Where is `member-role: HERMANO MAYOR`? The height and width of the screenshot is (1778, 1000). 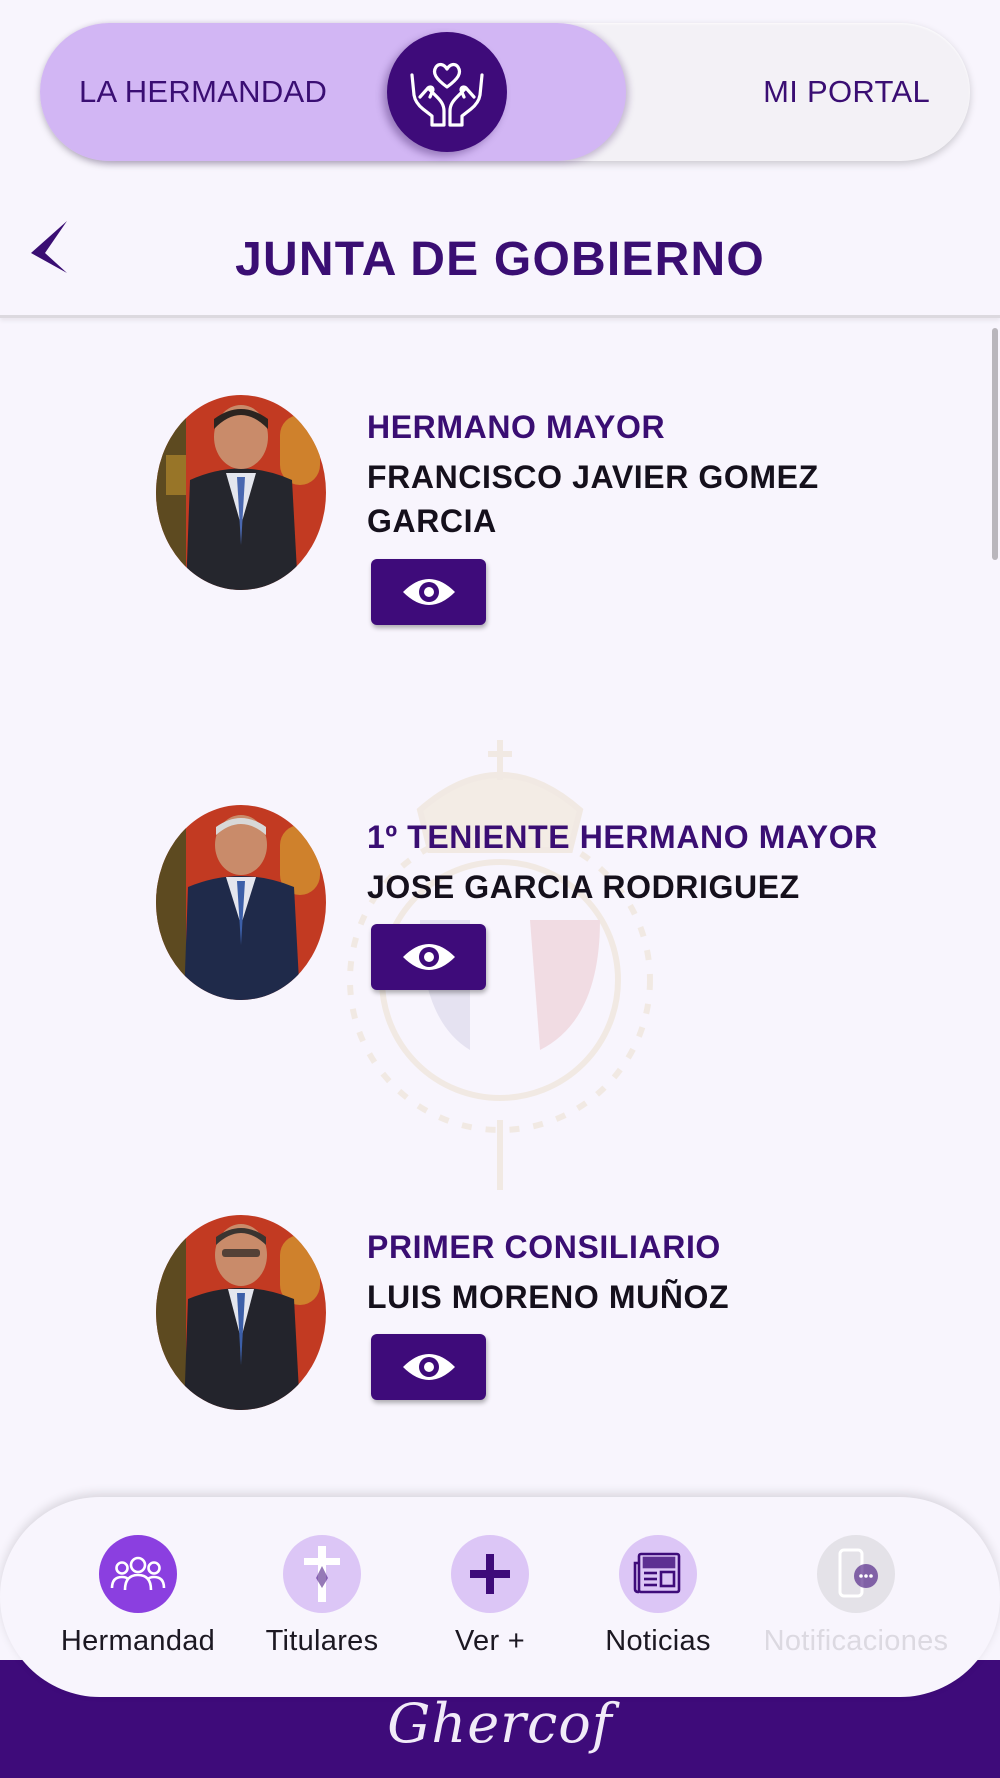 member-role: HERMANO MAYOR is located at coordinates (516, 427).